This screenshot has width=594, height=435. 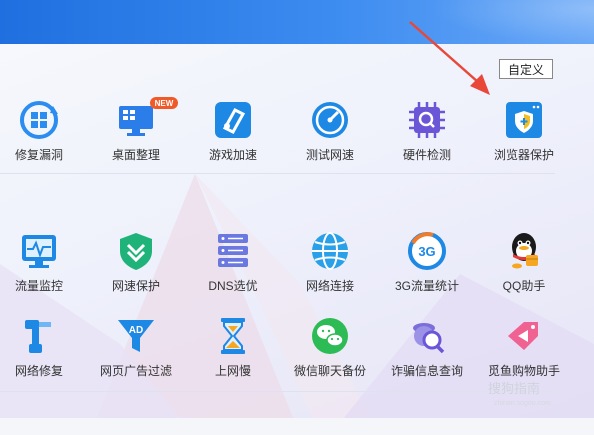 What do you see at coordinates (135, 371) in the screenshot?
I see `tool-label: 网页广告过滤` at bounding box center [135, 371].